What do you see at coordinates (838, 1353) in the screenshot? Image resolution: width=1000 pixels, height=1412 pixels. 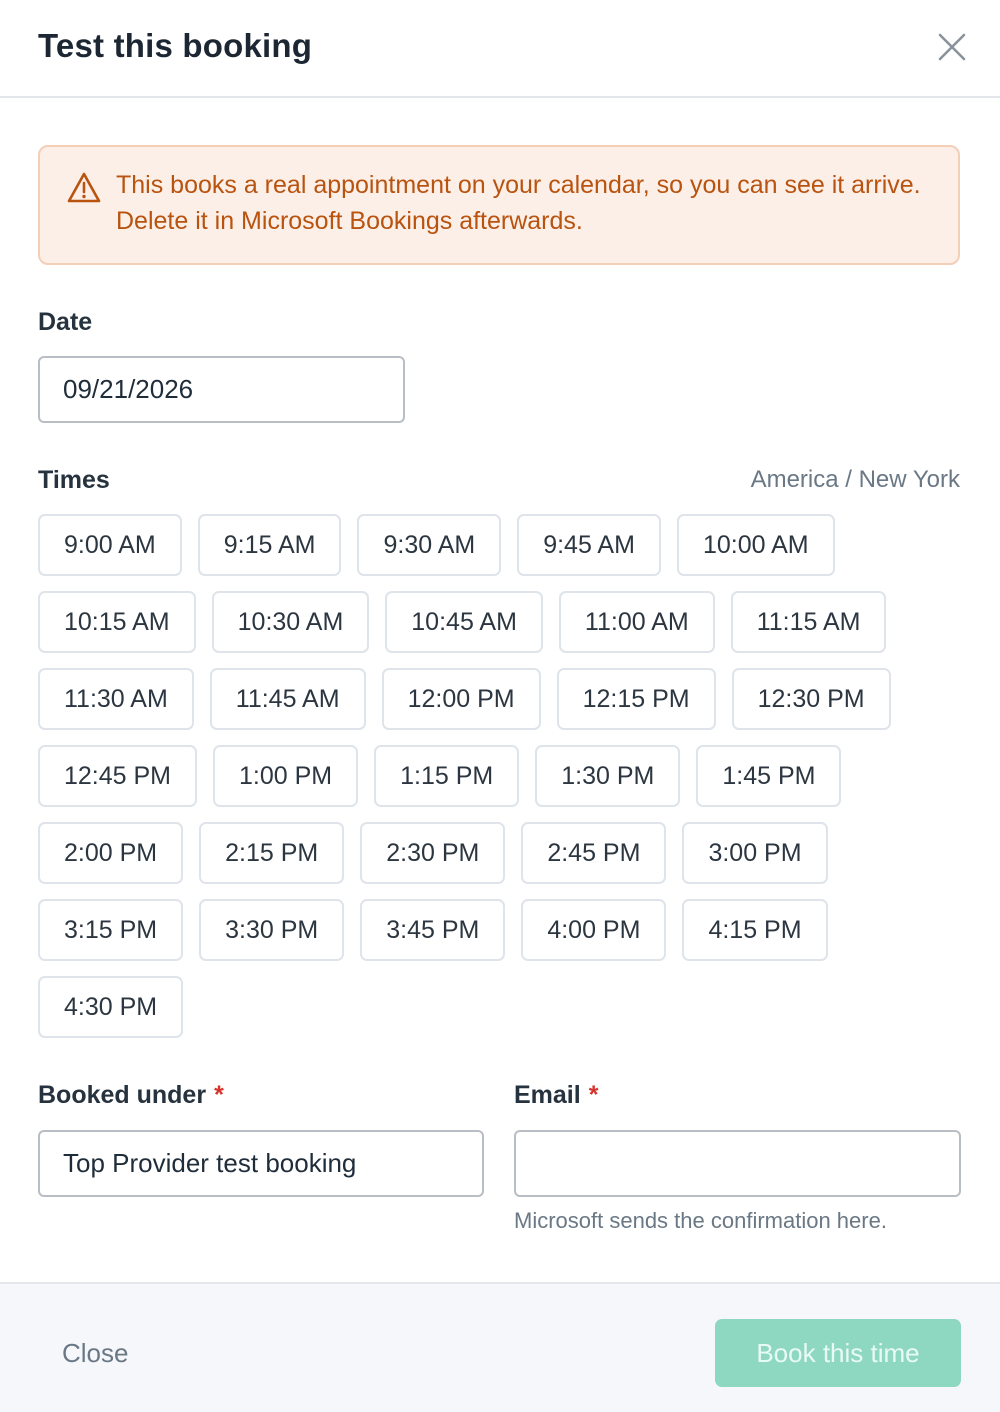 I see `book-this-time-button: Book this time` at bounding box center [838, 1353].